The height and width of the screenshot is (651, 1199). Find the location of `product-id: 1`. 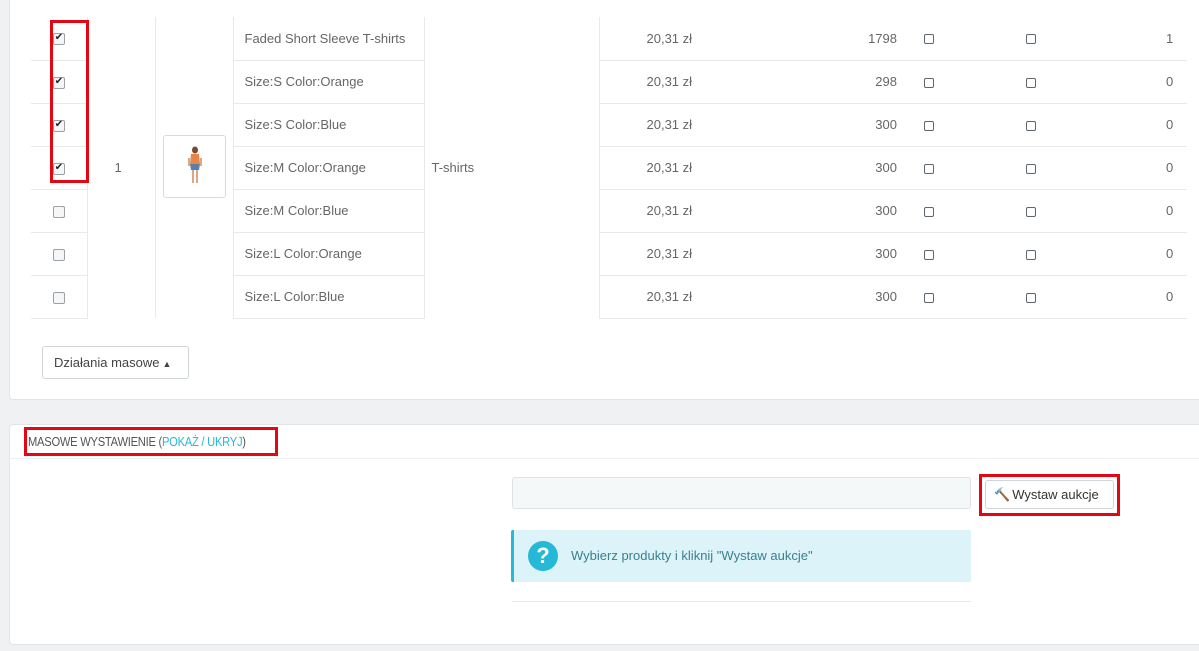

product-id: 1 is located at coordinates (120, 167).